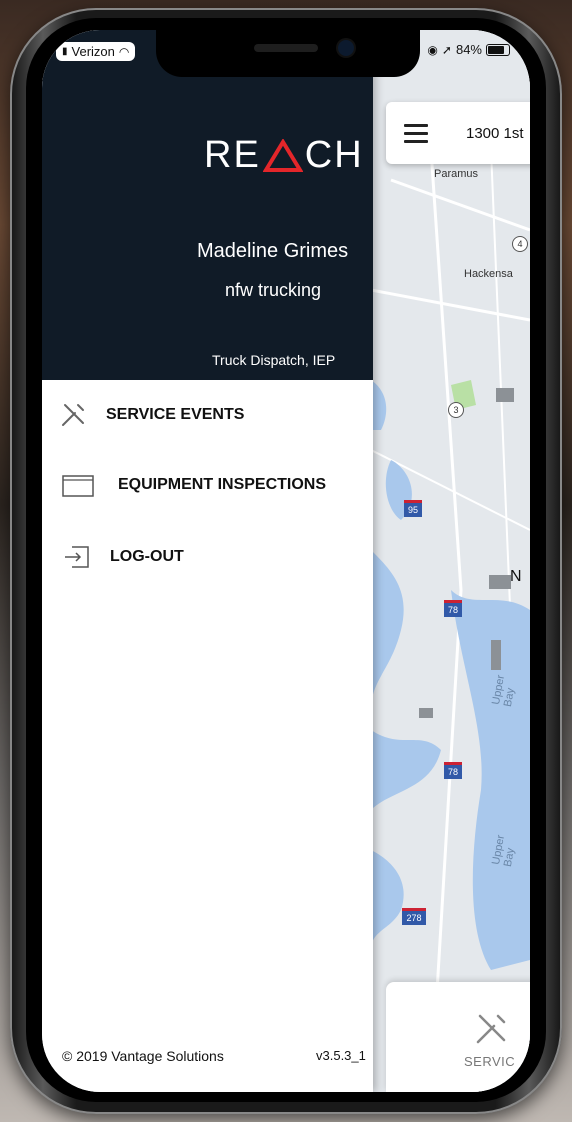  I want to click on logout-icon, so click(77, 557).